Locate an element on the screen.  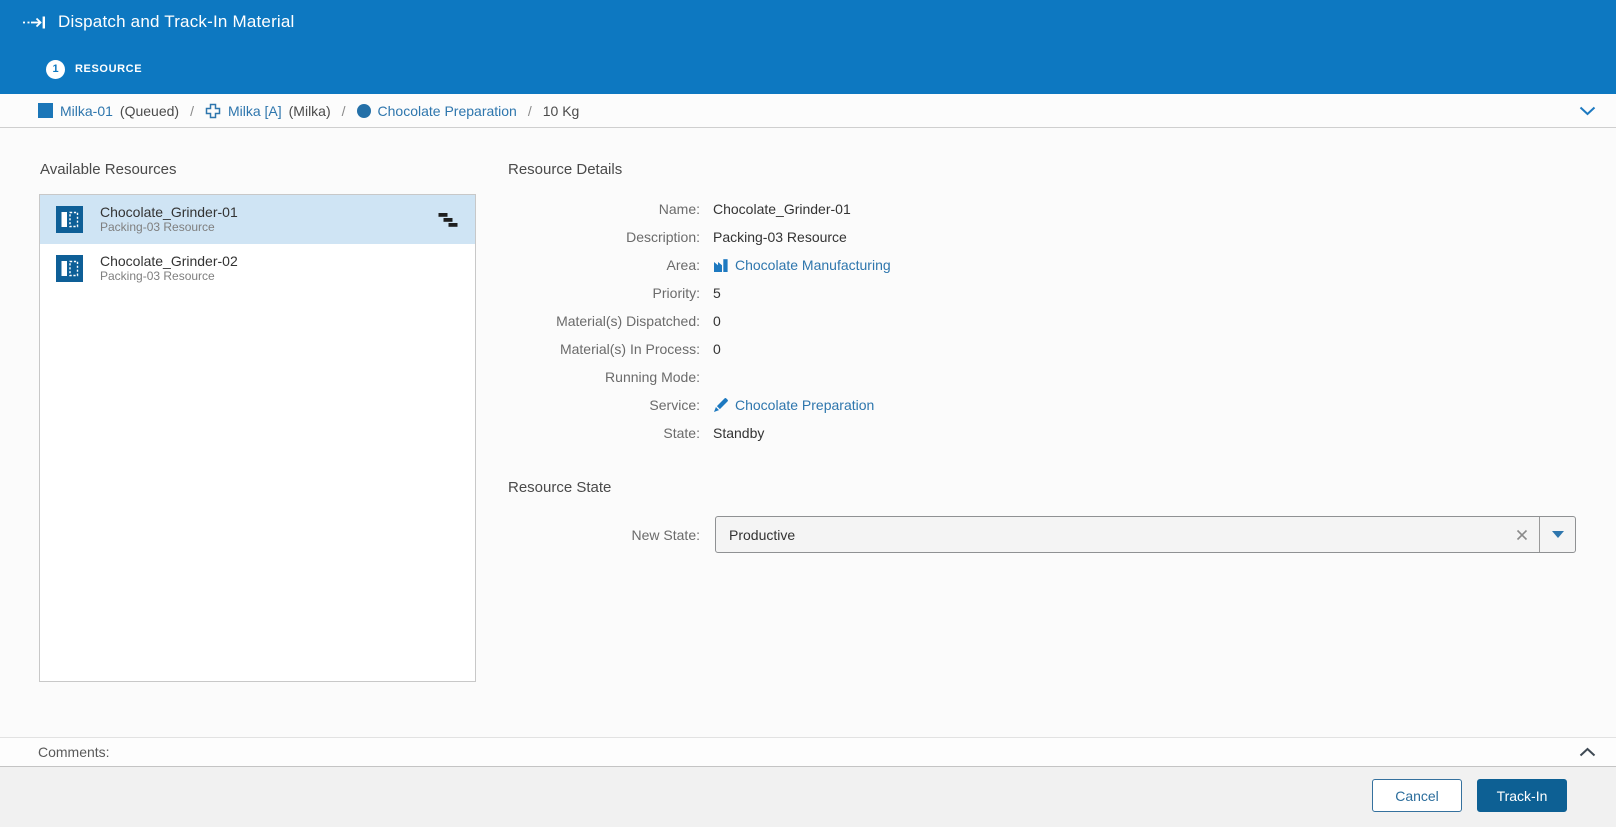
quantity-text: 10 Kg is located at coordinates (561, 110).